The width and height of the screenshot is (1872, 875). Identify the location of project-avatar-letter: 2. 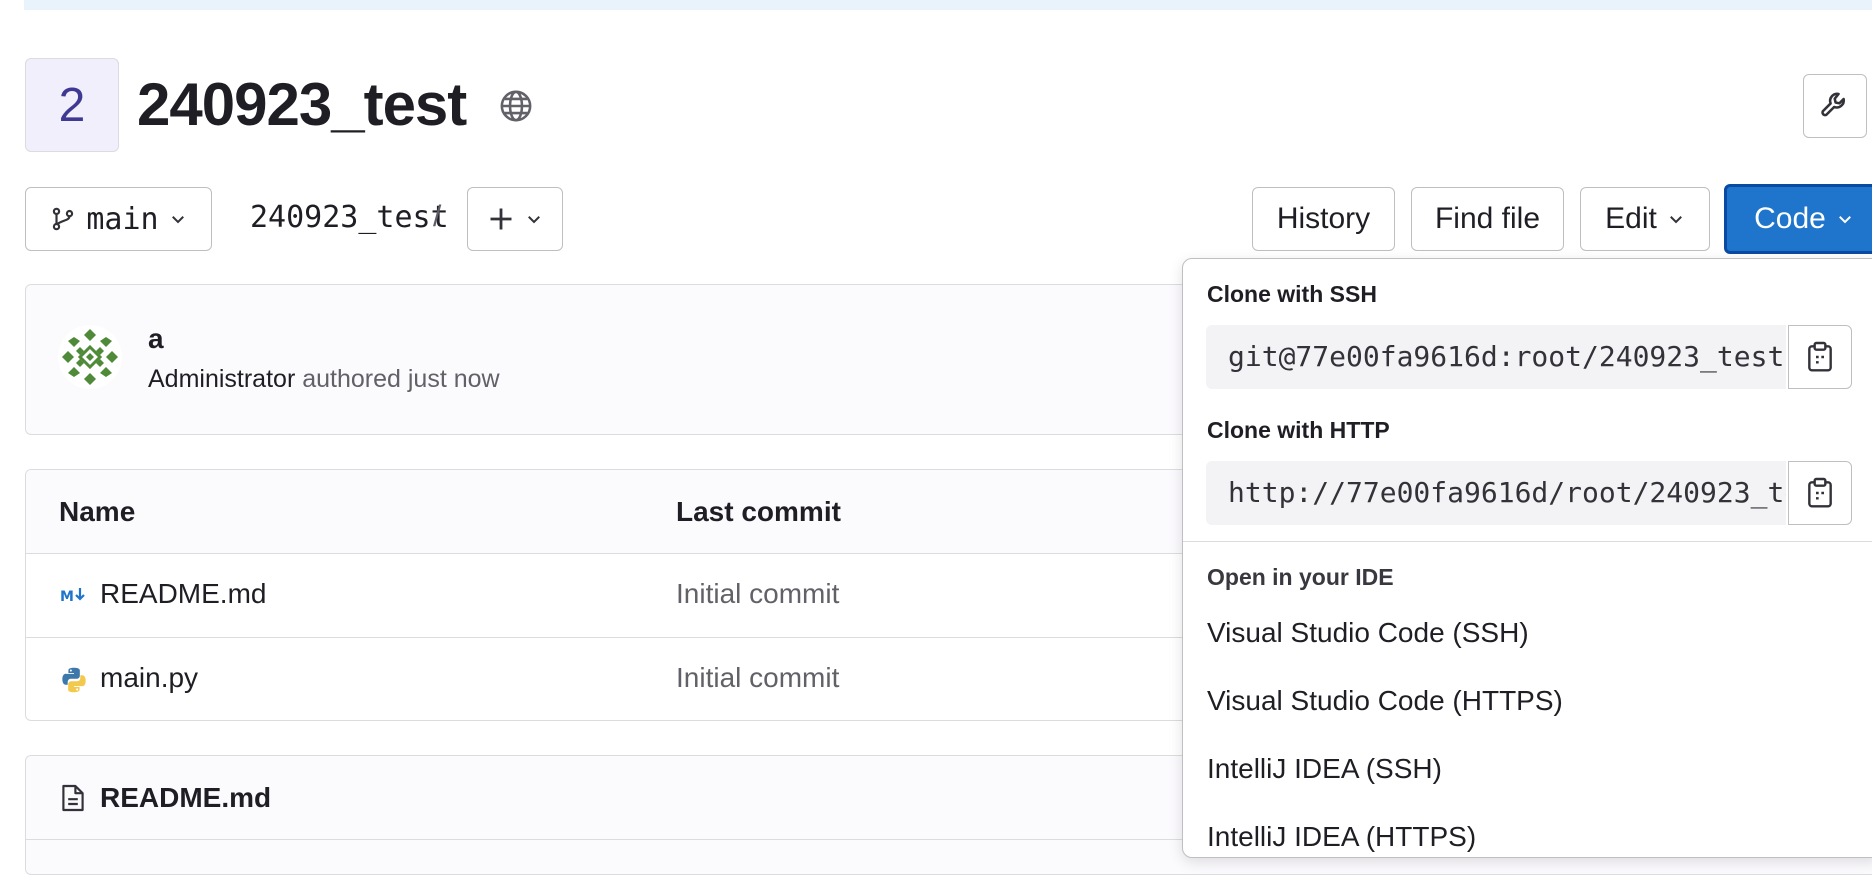
(72, 105).